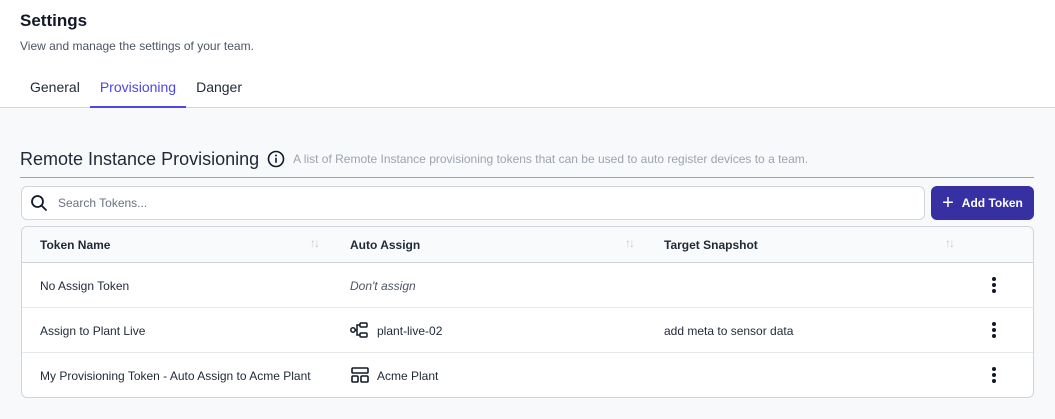 The height and width of the screenshot is (419, 1055). I want to click on tab-provisioning: Provisioning, so click(138, 89).